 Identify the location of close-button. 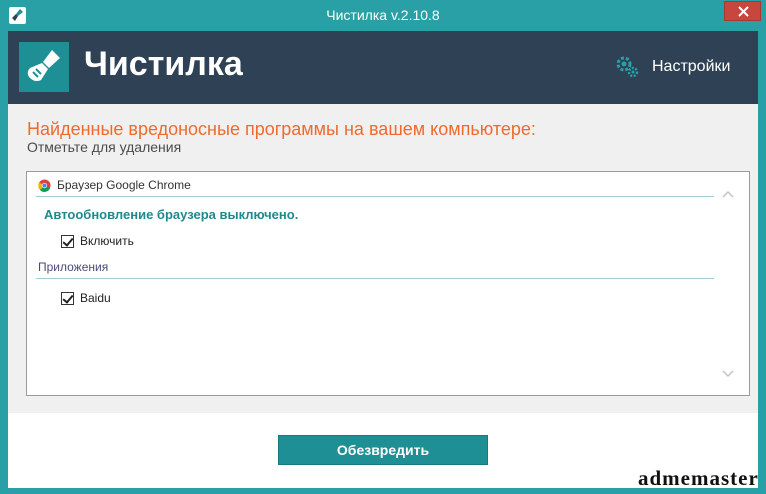
(742, 11).